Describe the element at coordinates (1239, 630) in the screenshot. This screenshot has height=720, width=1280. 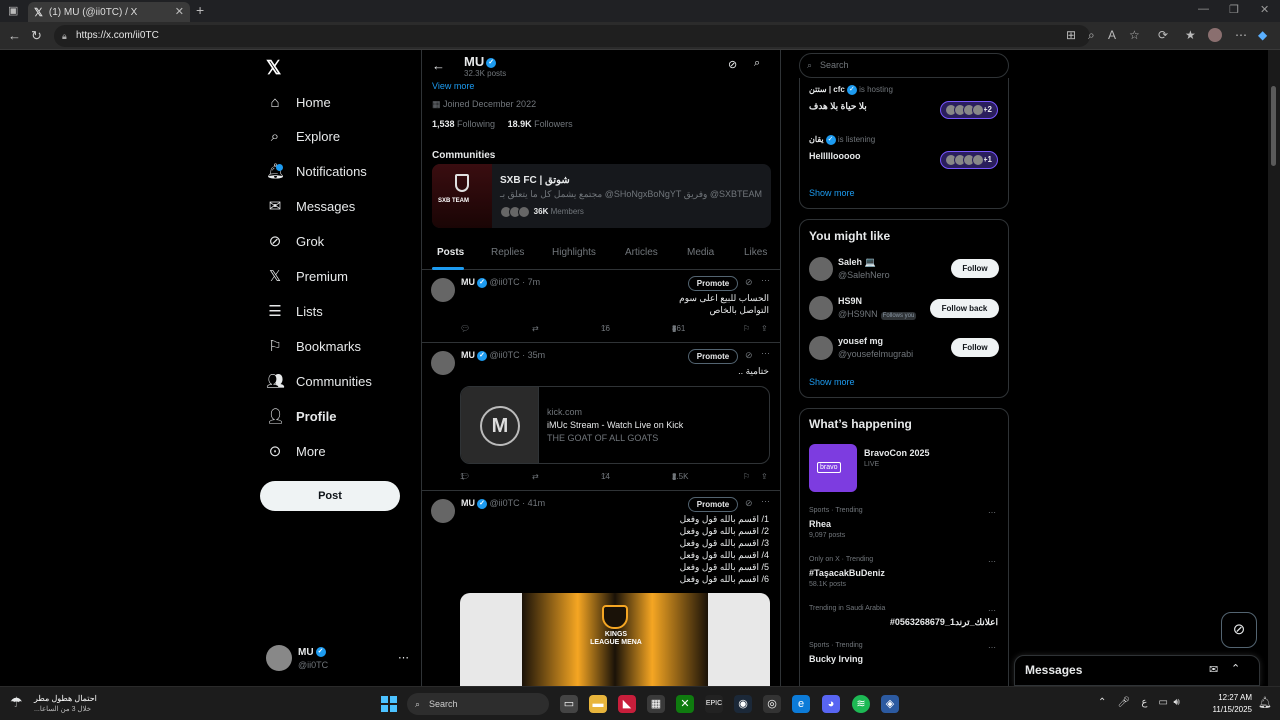
I see `grok-floating-button: ⊘` at that location.